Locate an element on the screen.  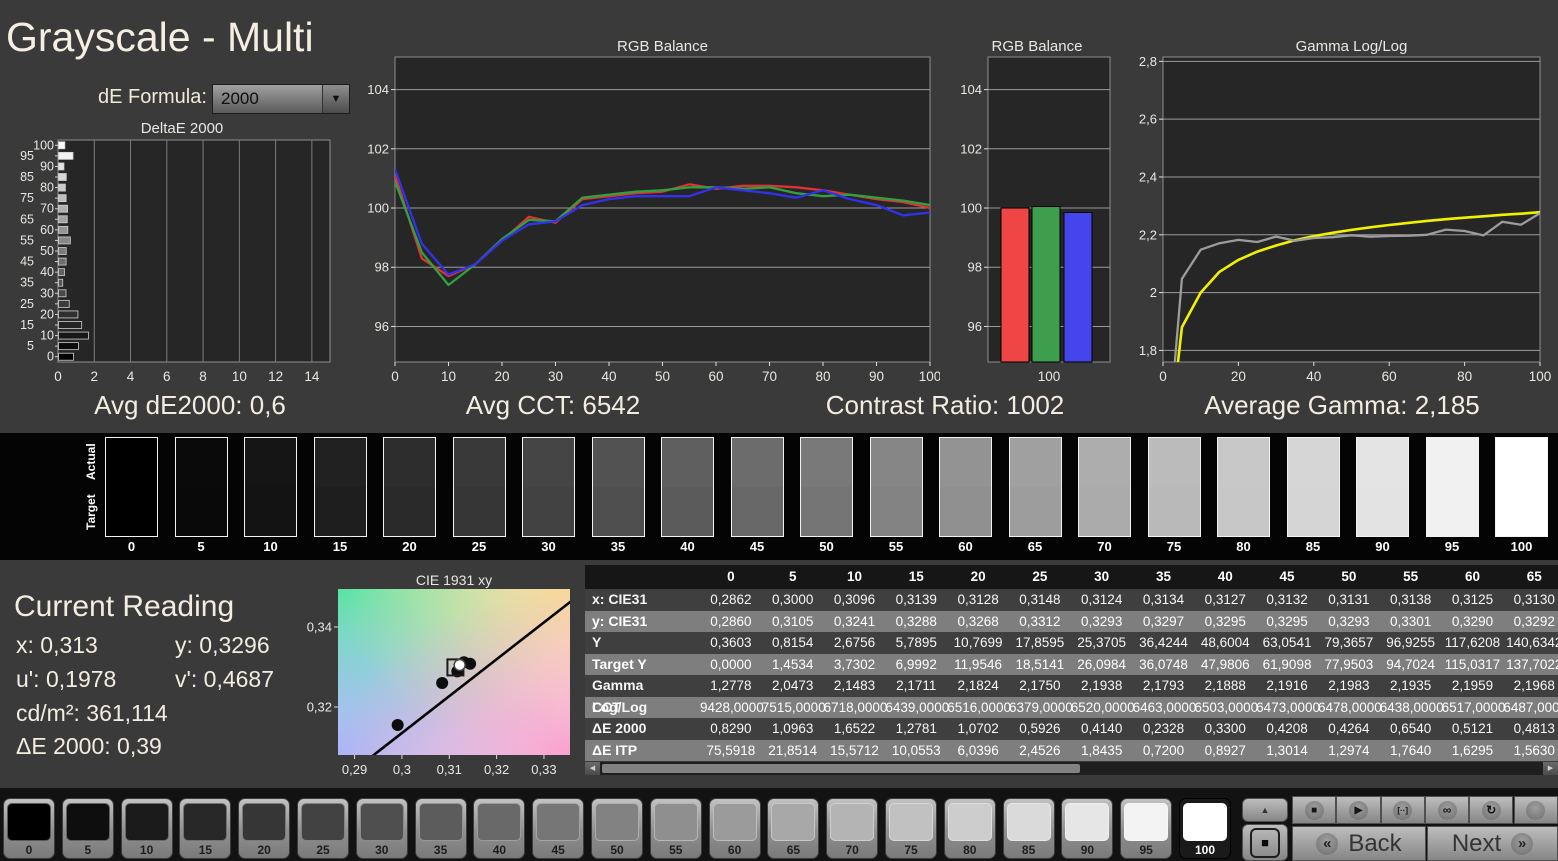
patch-button-60: 60 is located at coordinates (734, 828).